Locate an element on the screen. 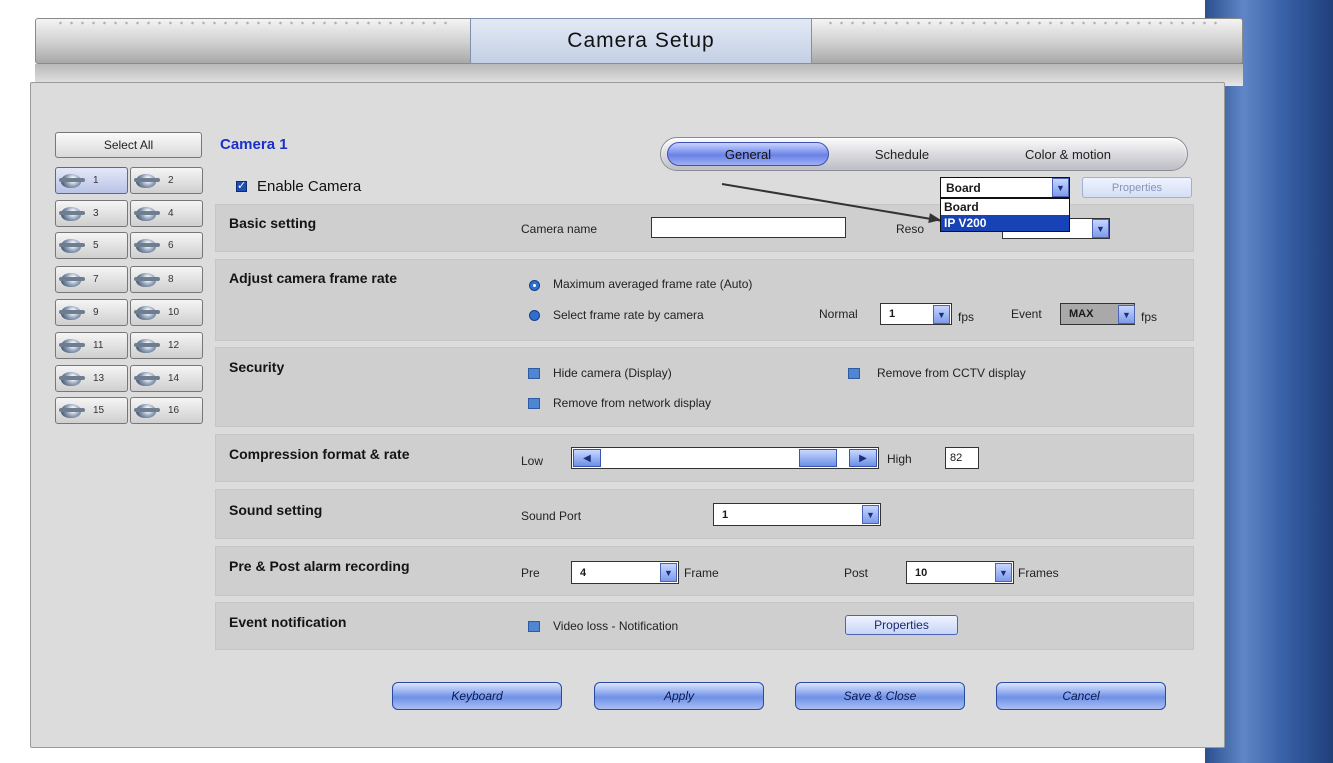  manual-frame-radio is located at coordinates (534, 315).